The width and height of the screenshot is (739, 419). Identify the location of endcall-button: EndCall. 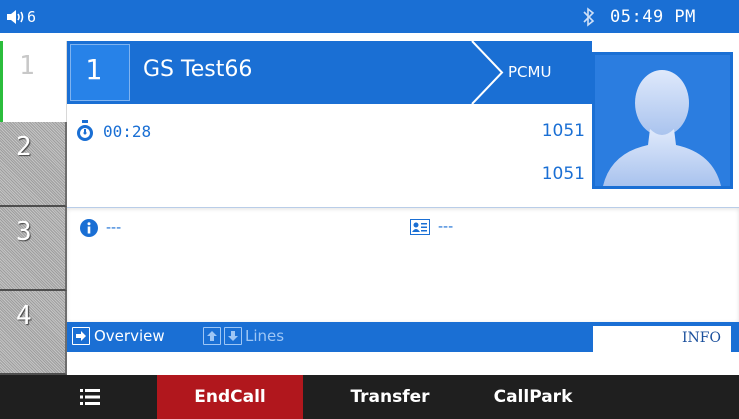
(230, 397).